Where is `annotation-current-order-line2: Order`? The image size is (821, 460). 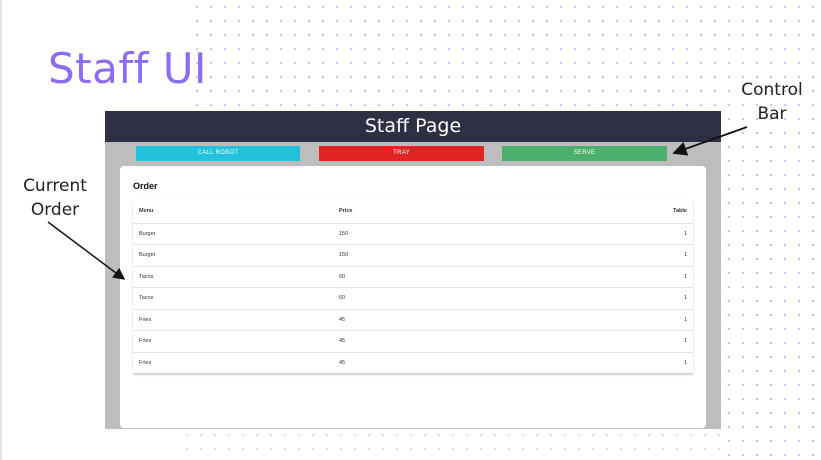 annotation-current-order-line2: Order is located at coordinates (55, 210).